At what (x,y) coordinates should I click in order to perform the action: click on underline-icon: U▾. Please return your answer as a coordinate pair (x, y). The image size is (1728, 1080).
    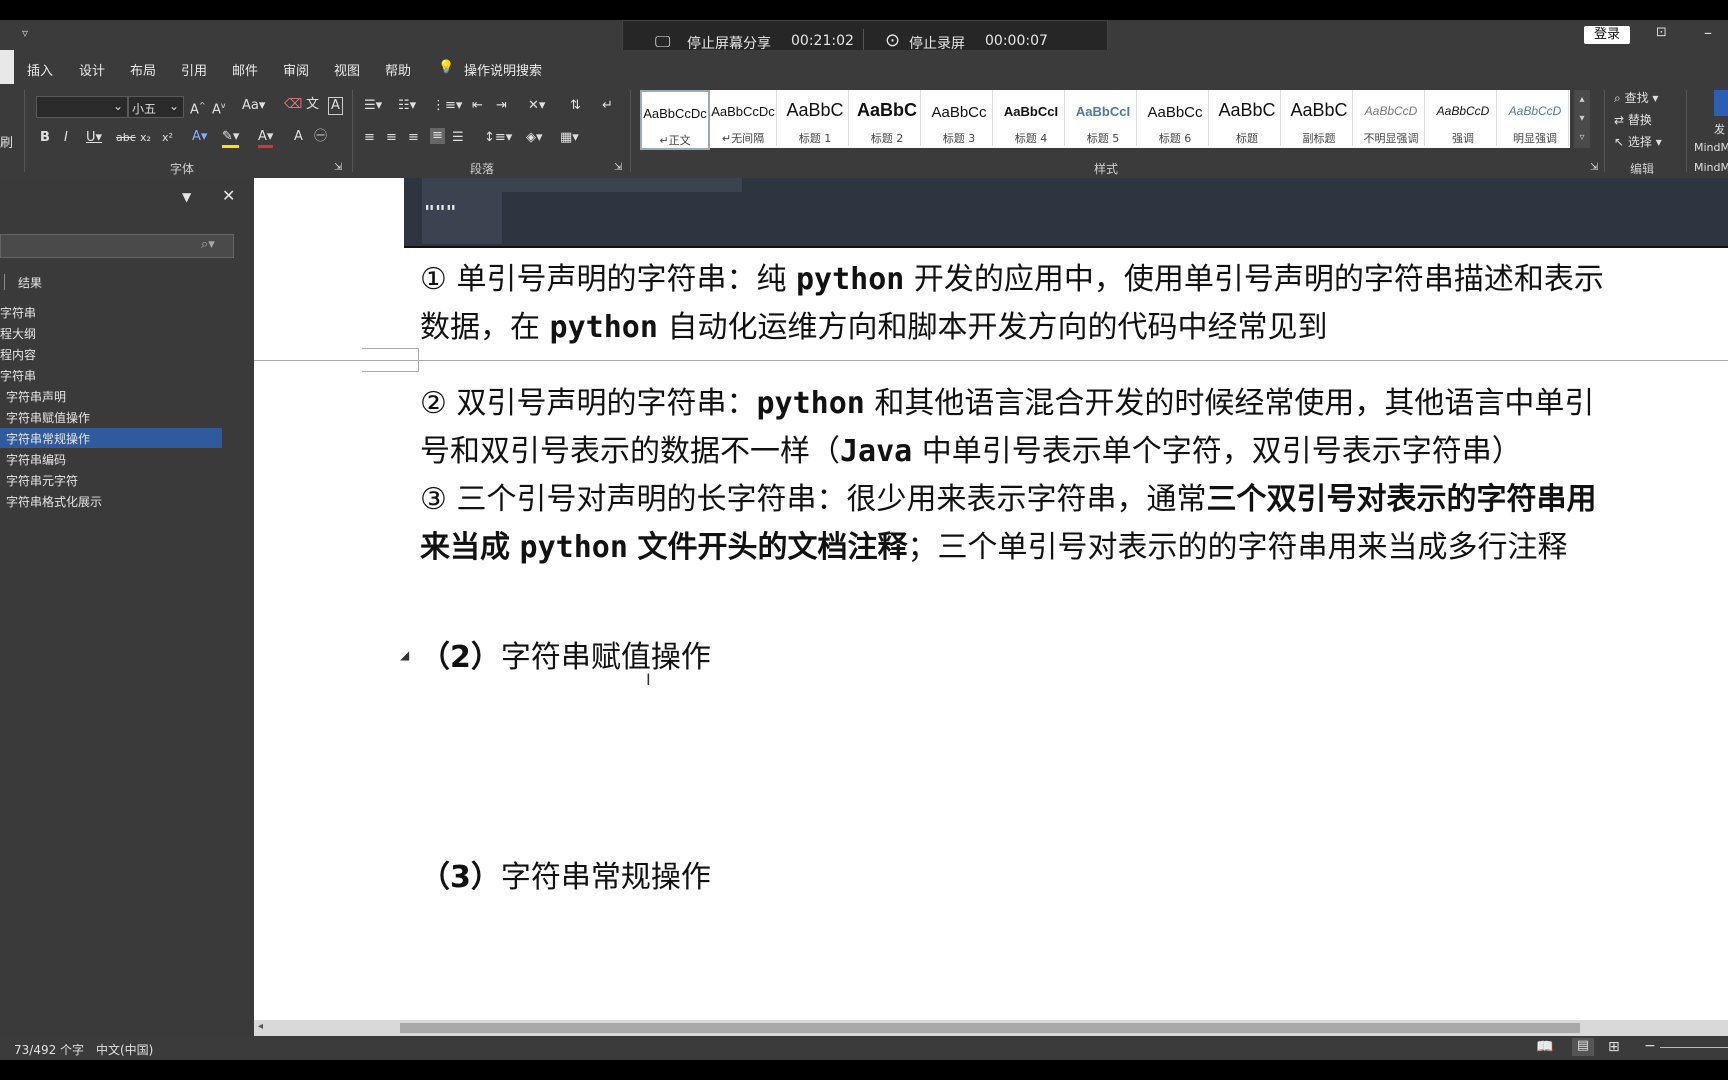
    Looking at the image, I should click on (94, 138).